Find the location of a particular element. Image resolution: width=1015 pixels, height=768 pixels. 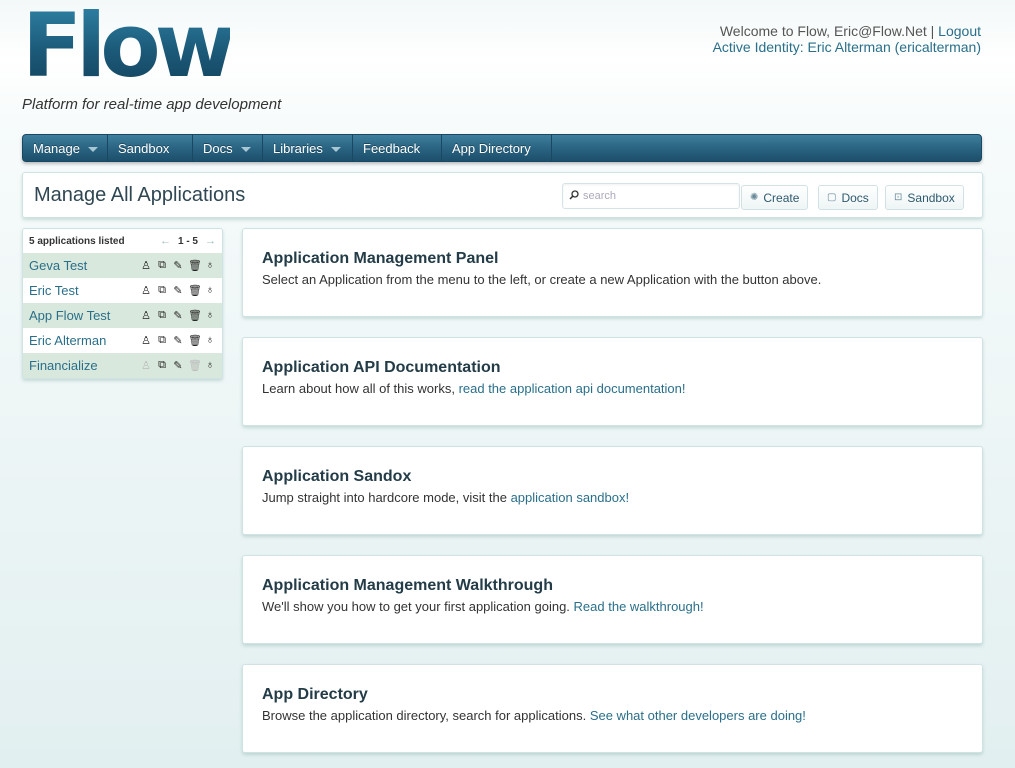

nav-feedback: Feedback is located at coordinates (397, 148).